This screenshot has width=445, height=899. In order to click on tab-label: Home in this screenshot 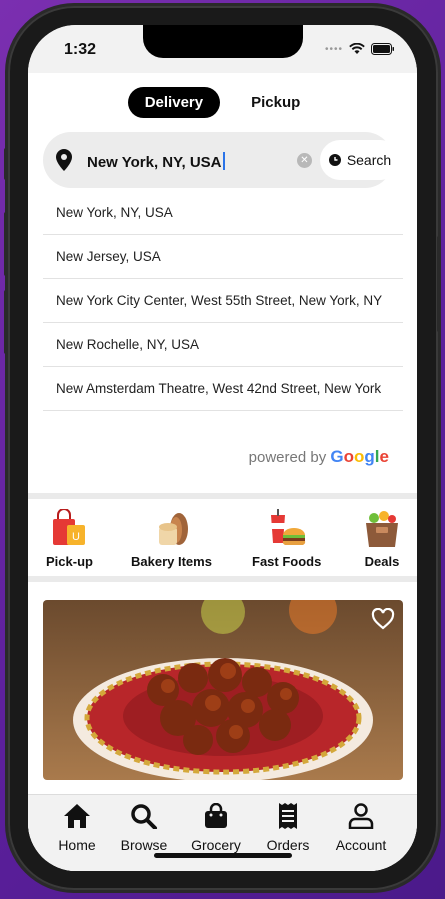, I will do `click(77, 845)`.